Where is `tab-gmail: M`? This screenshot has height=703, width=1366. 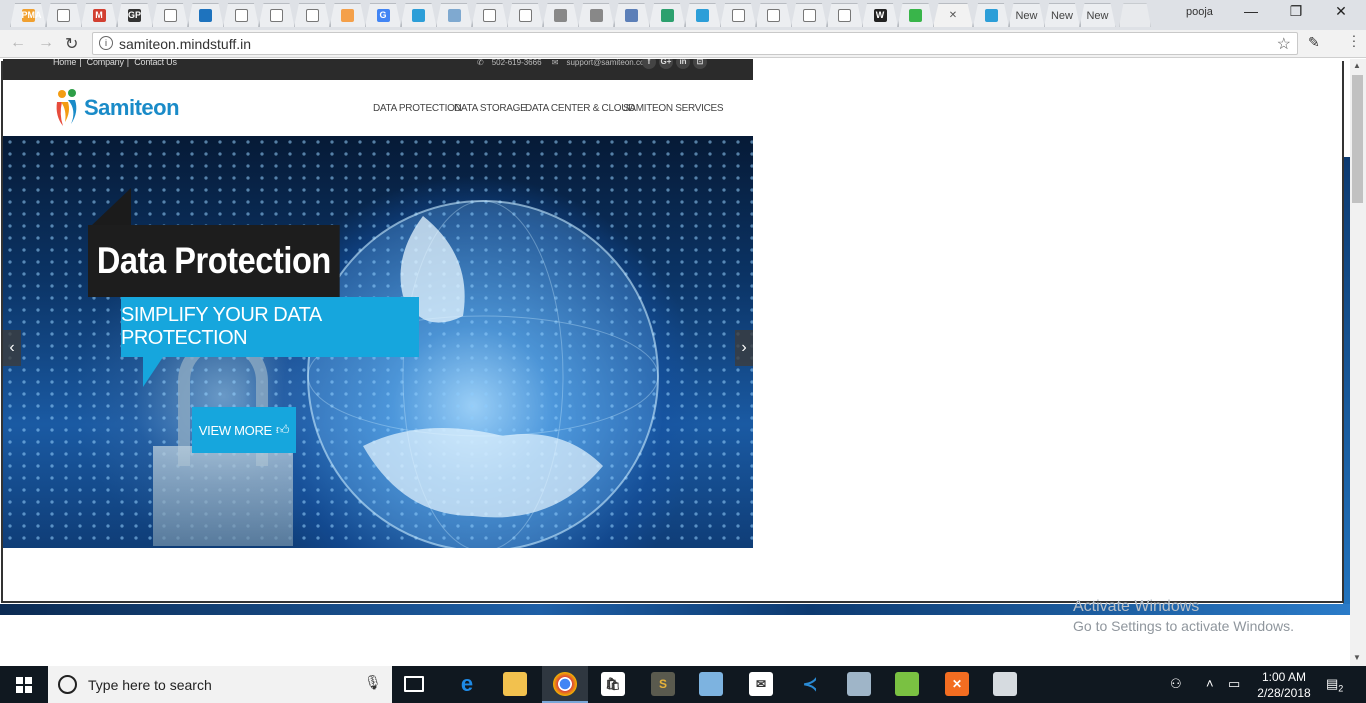 tab-gmail: M is located at coordinates (99, 15).